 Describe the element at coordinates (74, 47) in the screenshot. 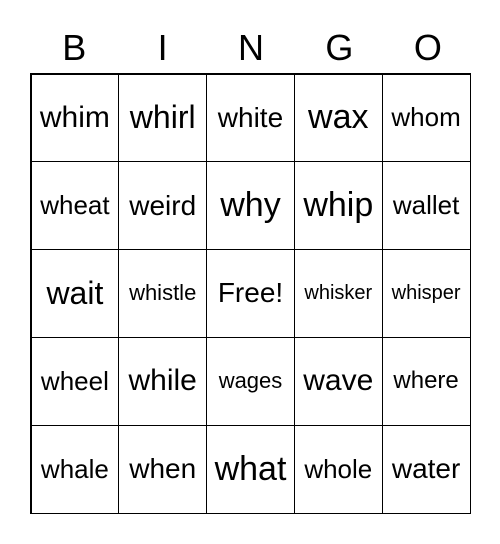

I see `header-letter-b: B` at that location.